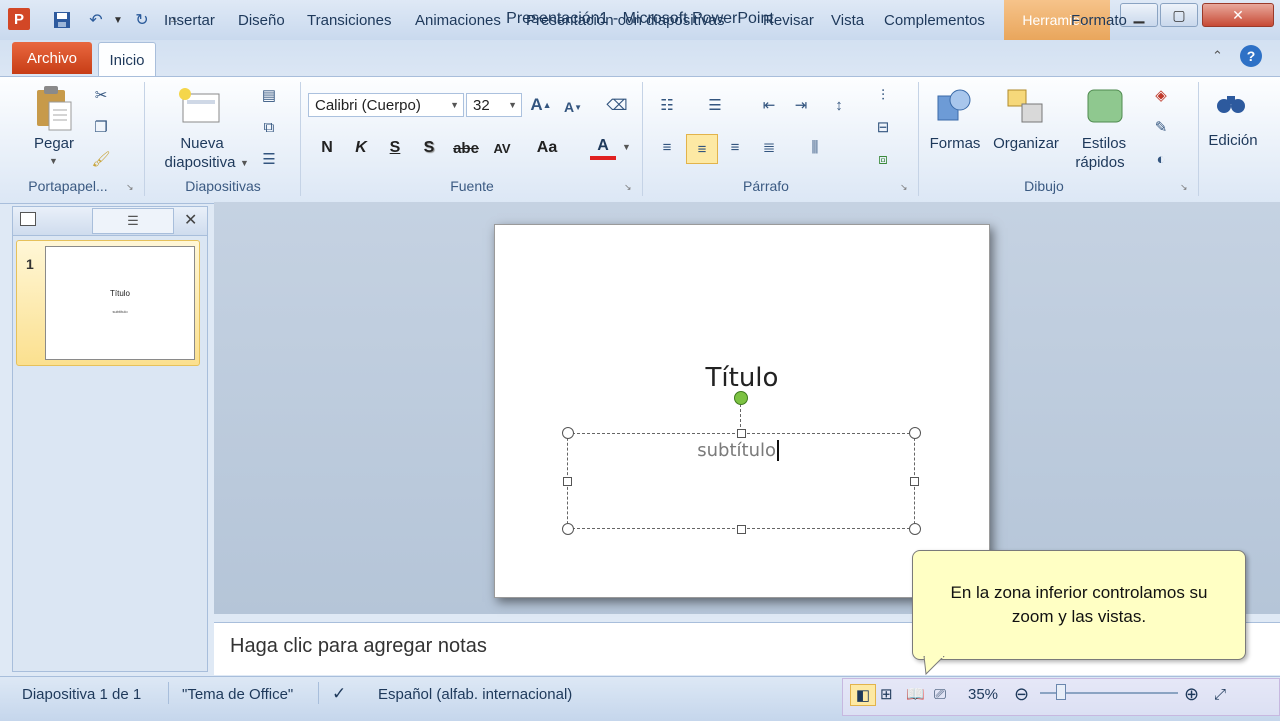  Describe the element at coordinates (863, 695) in the screenshot. I see `normal-view-icon: ◧` at that location.